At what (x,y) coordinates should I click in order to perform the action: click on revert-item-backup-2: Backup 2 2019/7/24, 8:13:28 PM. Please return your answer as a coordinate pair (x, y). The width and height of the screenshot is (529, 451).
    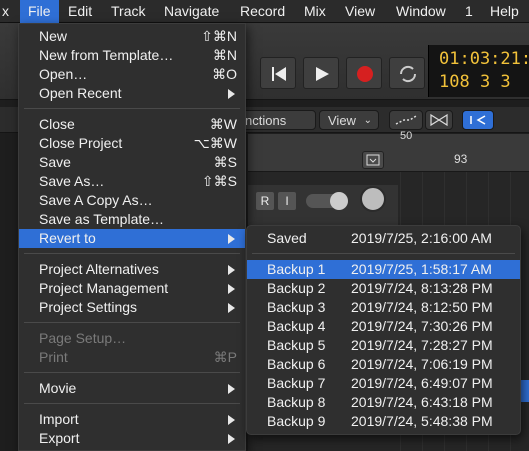
    Looking at the image, I should click on (383, 288).